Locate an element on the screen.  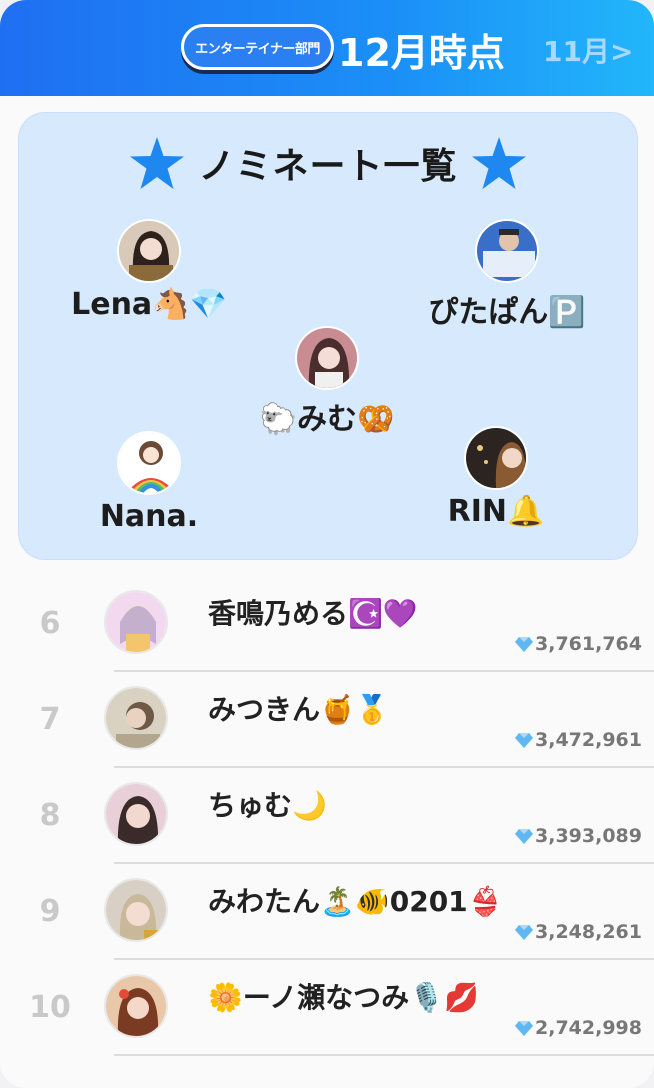
player-name: みわたん🏝️🐠0201👙 is located at coordinates (355, 901).